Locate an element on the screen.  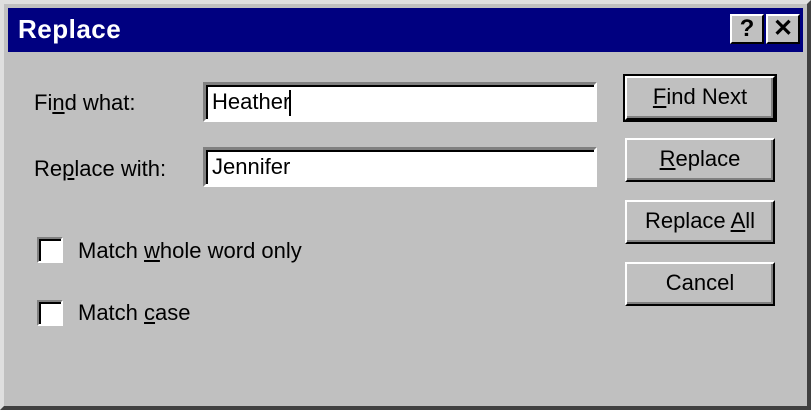
close-button: ✕ is located at coordinates (783, 29).